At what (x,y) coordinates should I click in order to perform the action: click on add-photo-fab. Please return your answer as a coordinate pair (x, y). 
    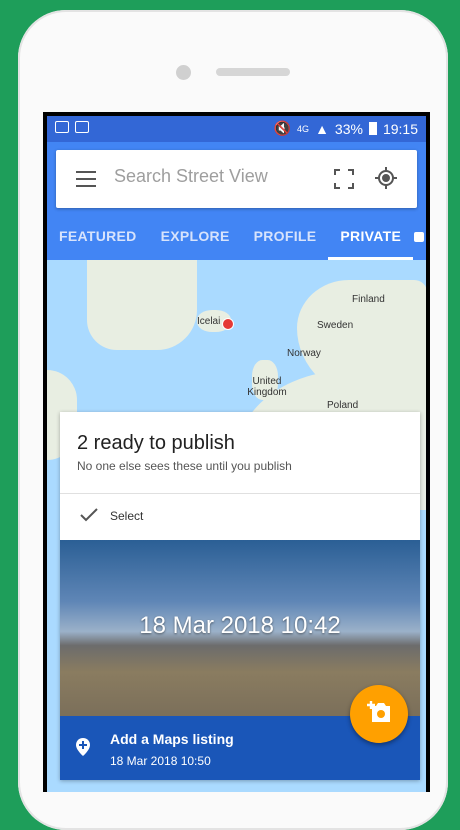
    Looking at the image, I should click on (379, 714).